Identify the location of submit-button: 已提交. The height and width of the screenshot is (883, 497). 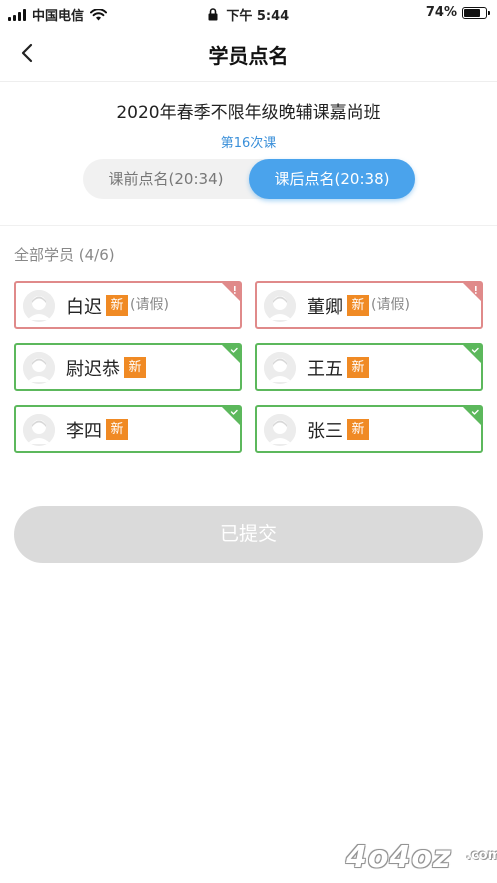
(248, 534).